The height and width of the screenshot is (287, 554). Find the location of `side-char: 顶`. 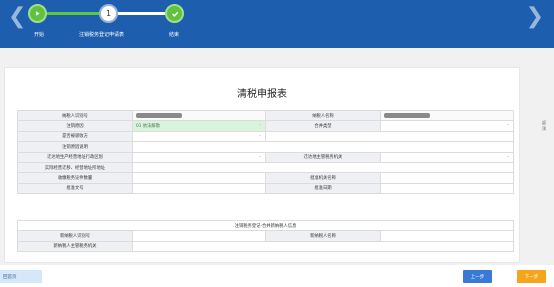

side-char: 顶 is located at coordinates (544, 128).